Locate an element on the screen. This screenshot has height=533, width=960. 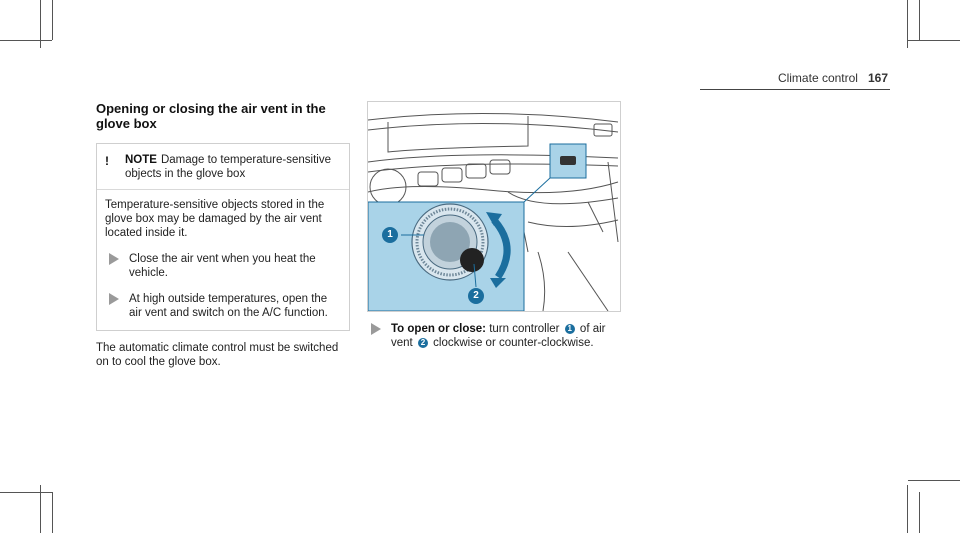
vent-illustration: 1 2 is located at coordinates (494, 206).